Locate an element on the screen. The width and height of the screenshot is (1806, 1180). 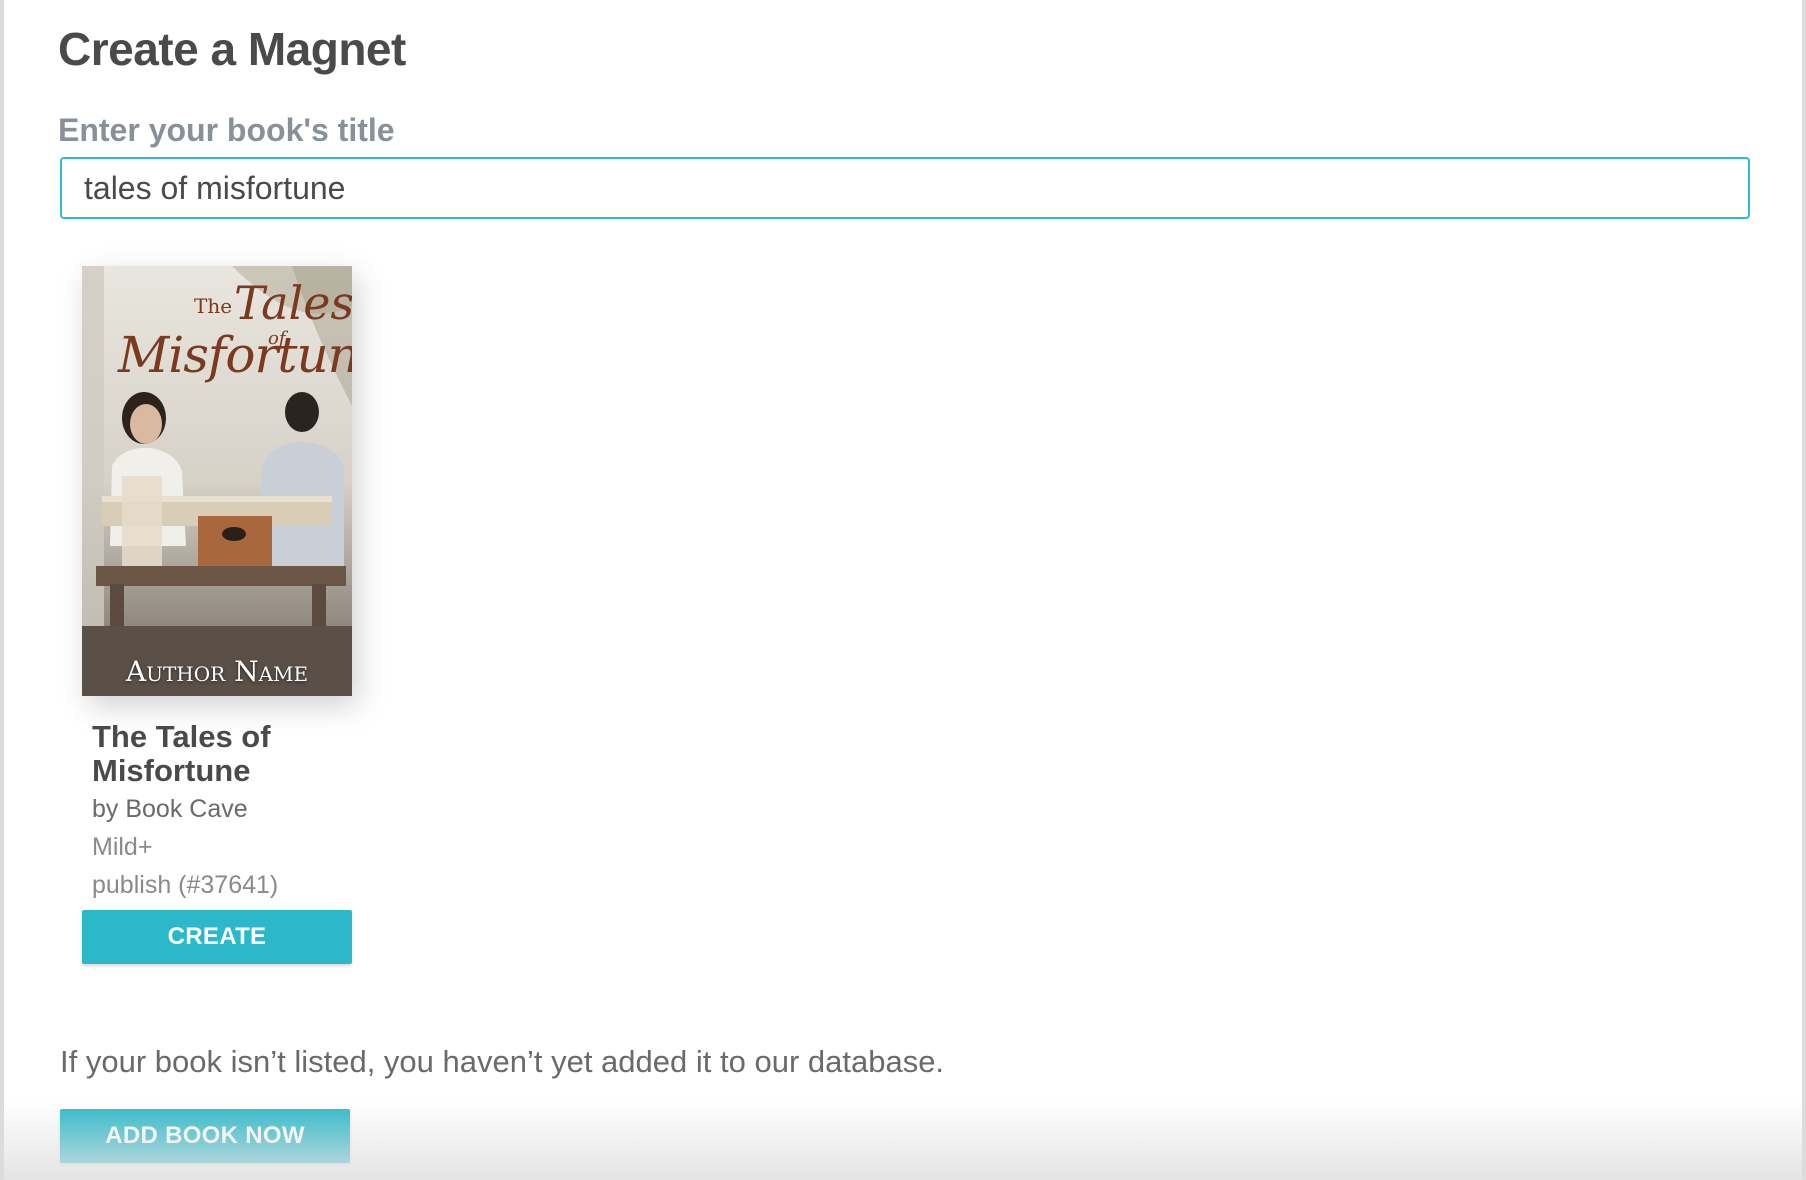
page-title: Create a Magnet is located at coordinates (232, 49).